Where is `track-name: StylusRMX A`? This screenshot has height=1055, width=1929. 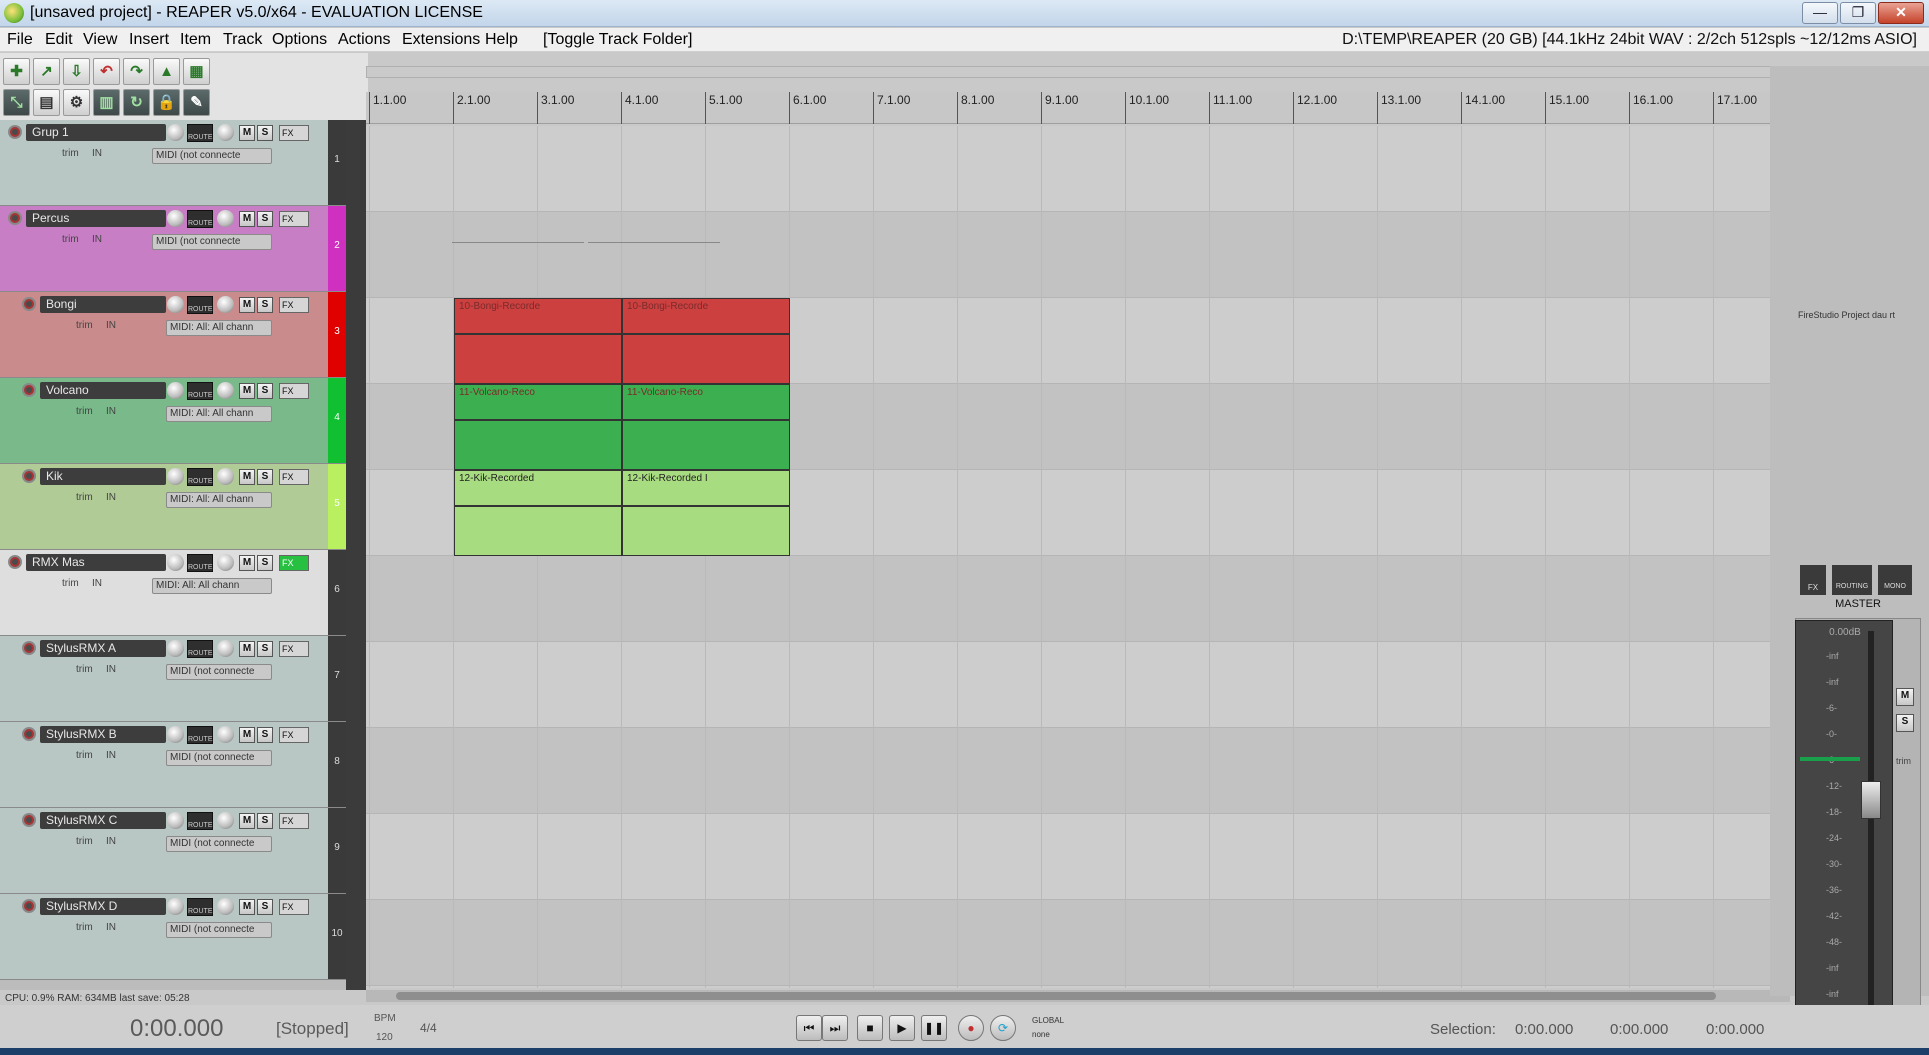
track-name: StylusRMX A is located at coordinates (103, 648).